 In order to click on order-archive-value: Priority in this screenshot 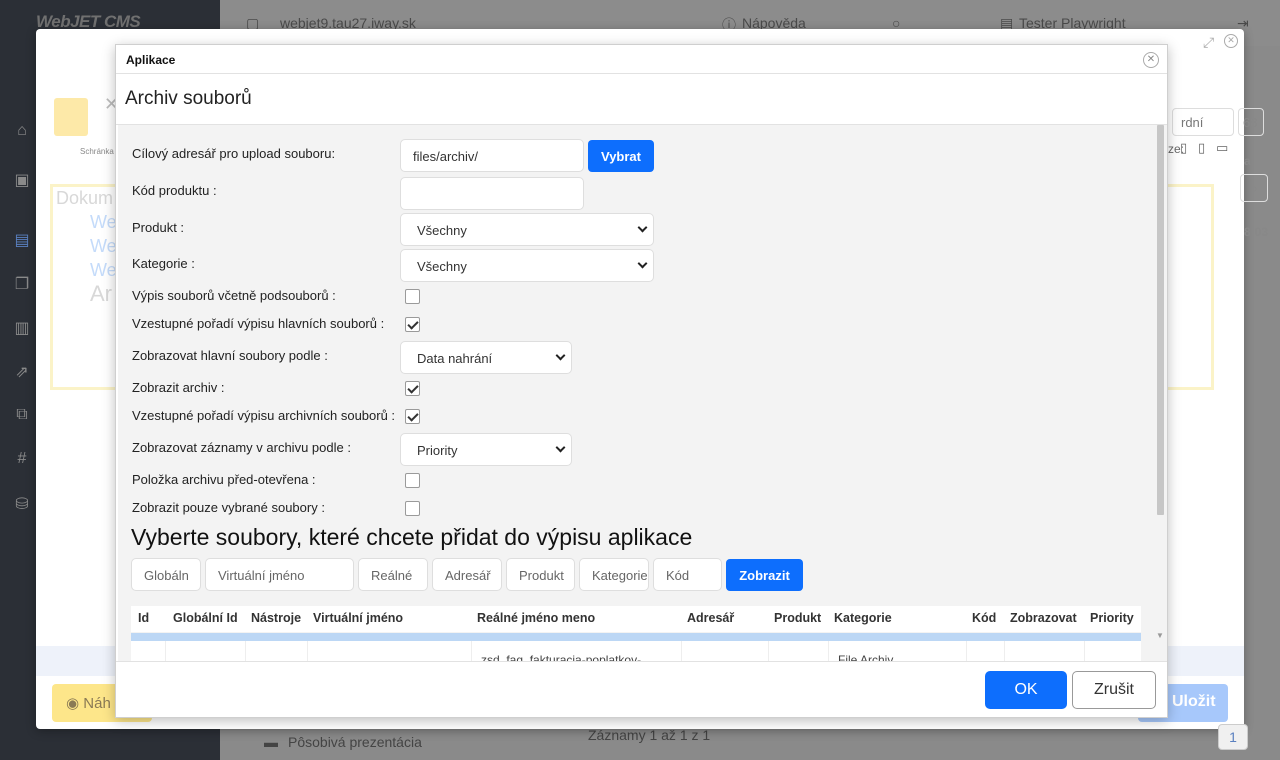, I will do `click(437, 450)`.